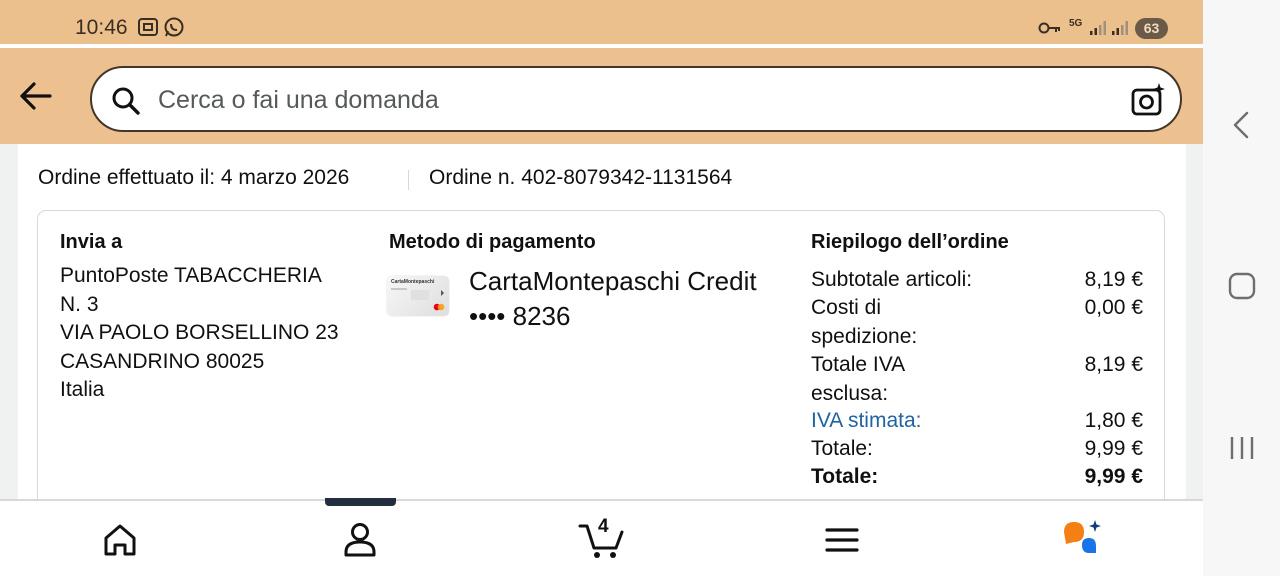 This screenshot has width=1280, height=576. Describe the element at coordinates (1113, 448) in the screenshot. I see `summary-value: 9,99 €` at that location.